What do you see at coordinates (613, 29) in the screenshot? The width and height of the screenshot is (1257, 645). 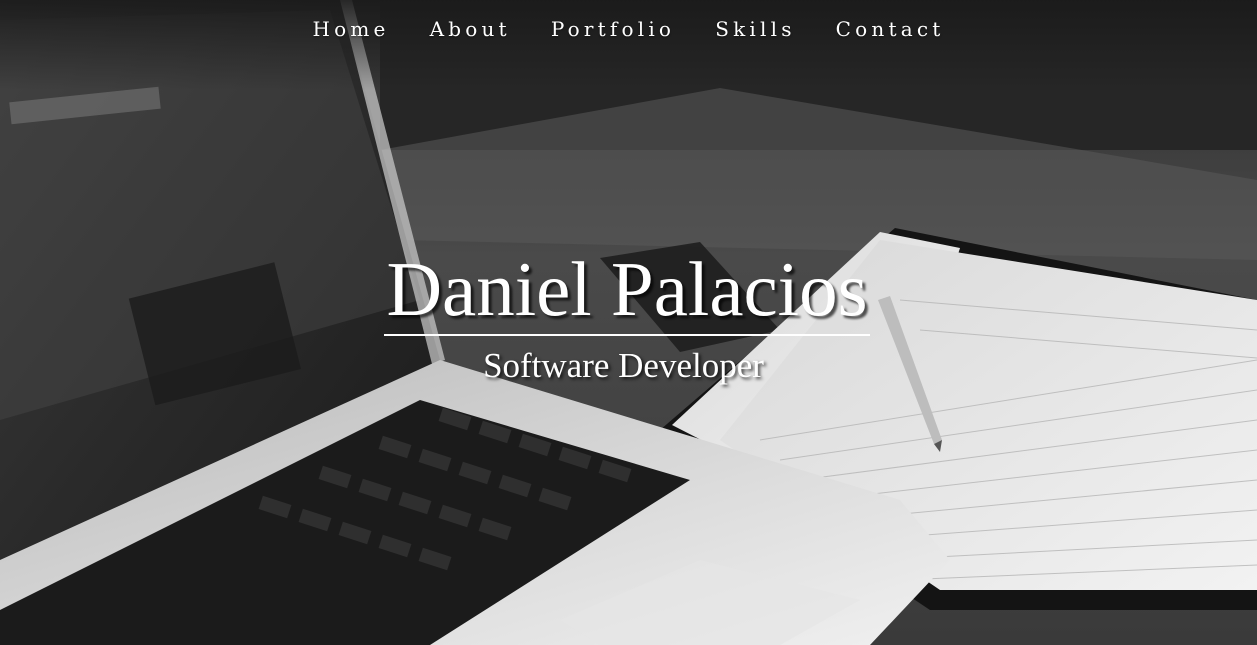 I see `nav-link-portfolio: Portfolio` at bounding box center [613, 29].